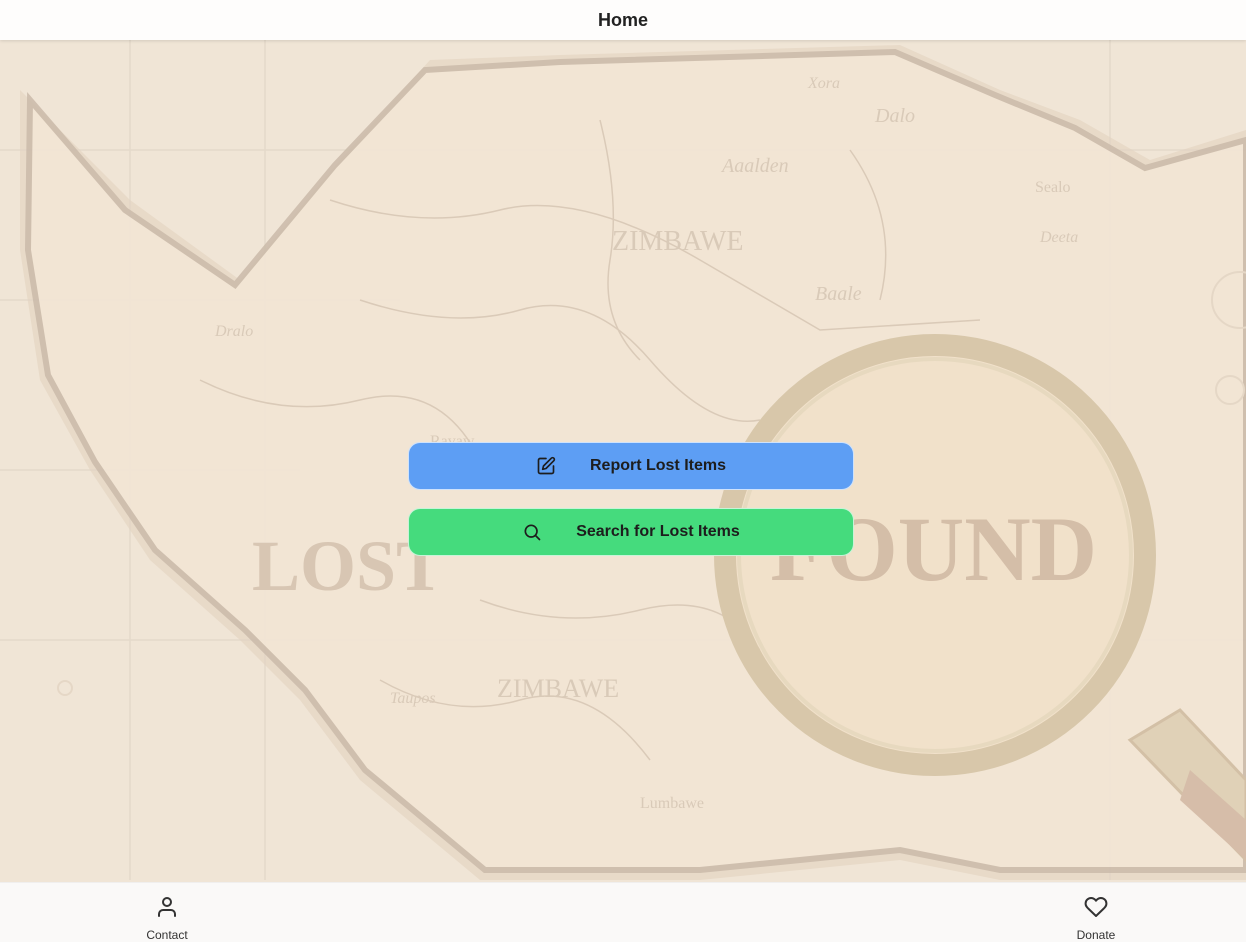  I want to click on nav-donate-label: Donate, so click(1096, 935).